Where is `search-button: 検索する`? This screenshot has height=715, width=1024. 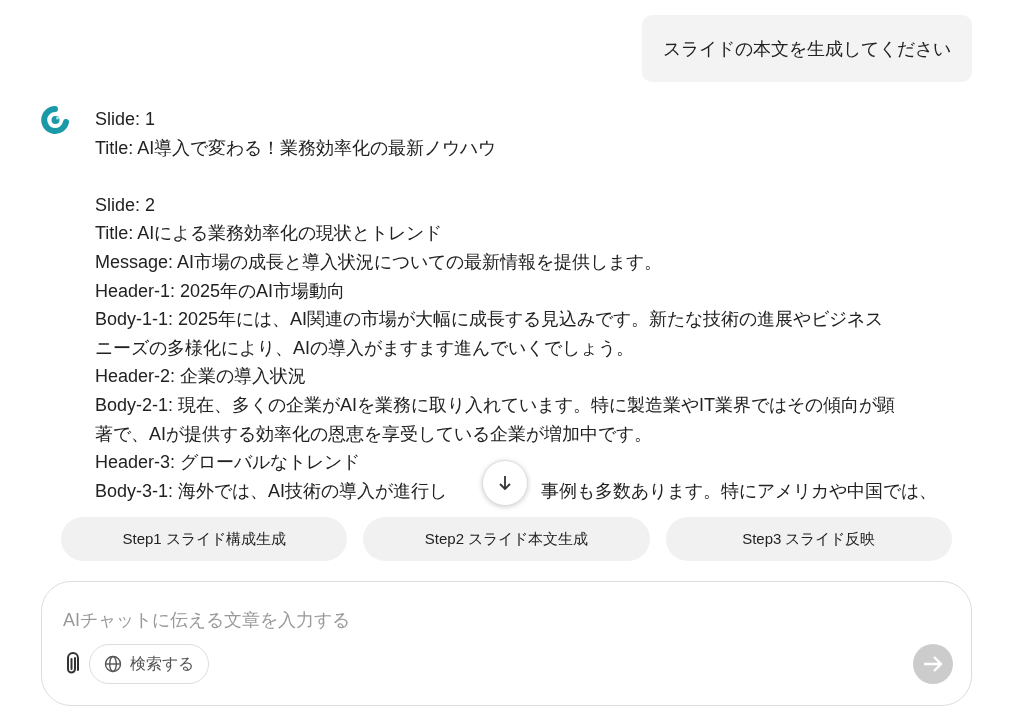 search-button: 検索する is located at coordinates (149, 664).